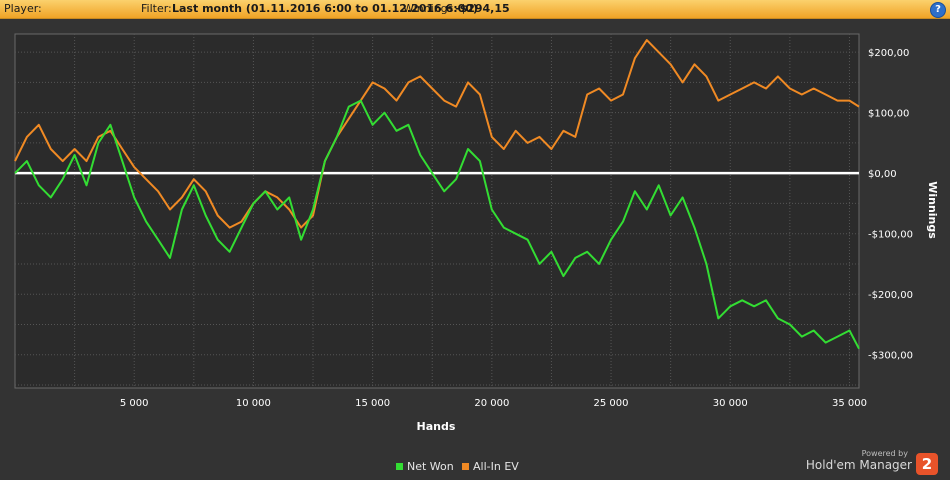 The height and width of the screenshot is (480, 950). Describe the element at coordinates (465, 466) in the screenshot. I see `legend-swatch-all-in-ev` at that location.